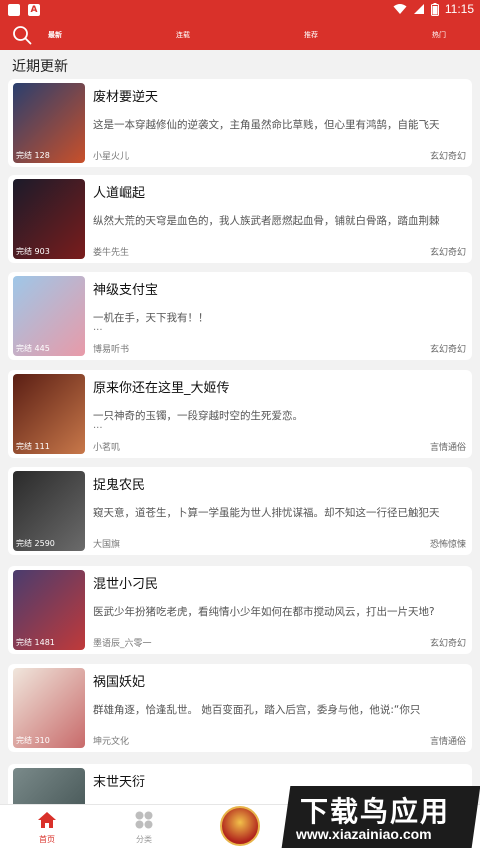 The height and width of the screenshot is (852, 480). What do you see at coordinates (198, 416) in the screenshot?
I see `book-description: 一只神奇的玉镯，一段穿越时空的生死爱恋。` at bounding box center [198, 416].